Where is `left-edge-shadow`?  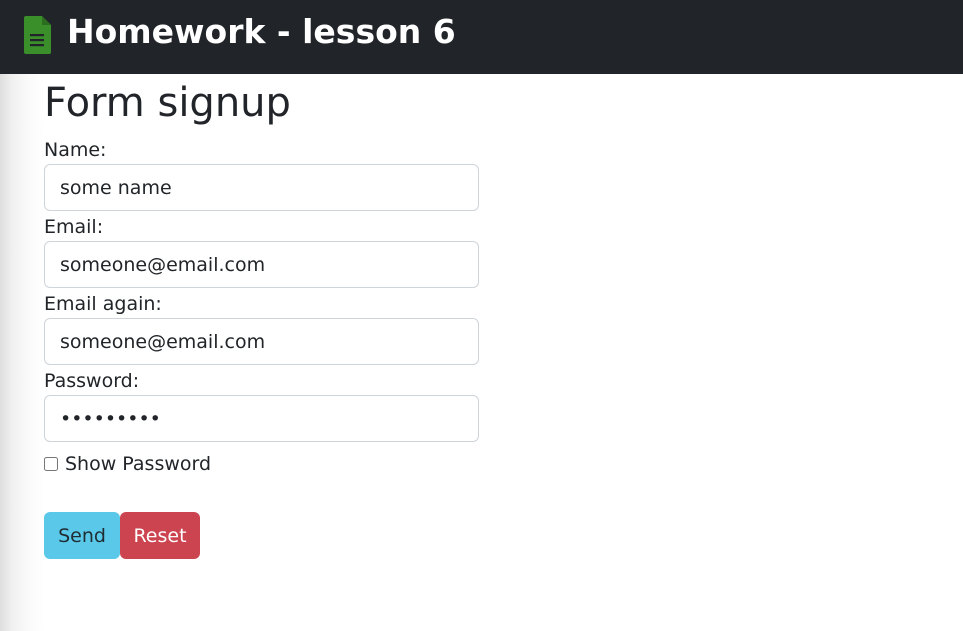
left-edge-shadow is located at coordinates (22, 352).